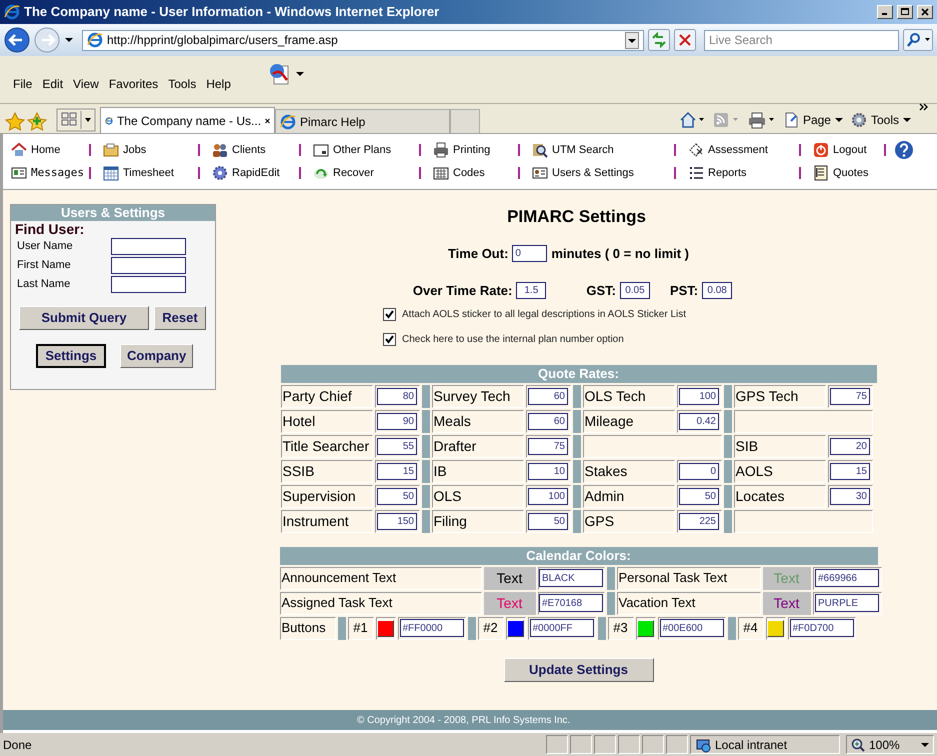  I want to click on text-field: #669966, so click(847, 578).